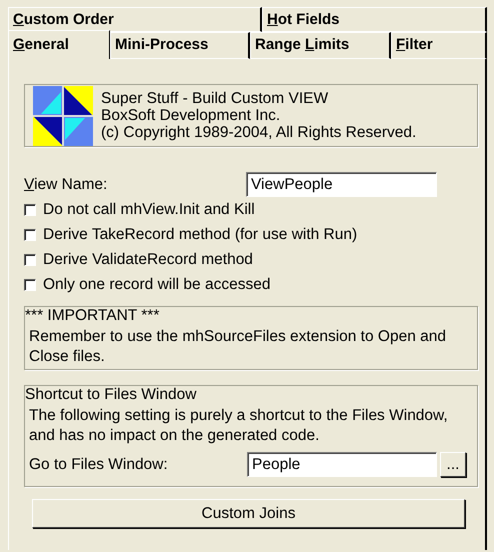 Image resolution: width=494 pixels, height=552 pixels. What do you see at coordinates (342, 464) in the screenshot?
I see `input-field: People` at bounding box center [342, 464].